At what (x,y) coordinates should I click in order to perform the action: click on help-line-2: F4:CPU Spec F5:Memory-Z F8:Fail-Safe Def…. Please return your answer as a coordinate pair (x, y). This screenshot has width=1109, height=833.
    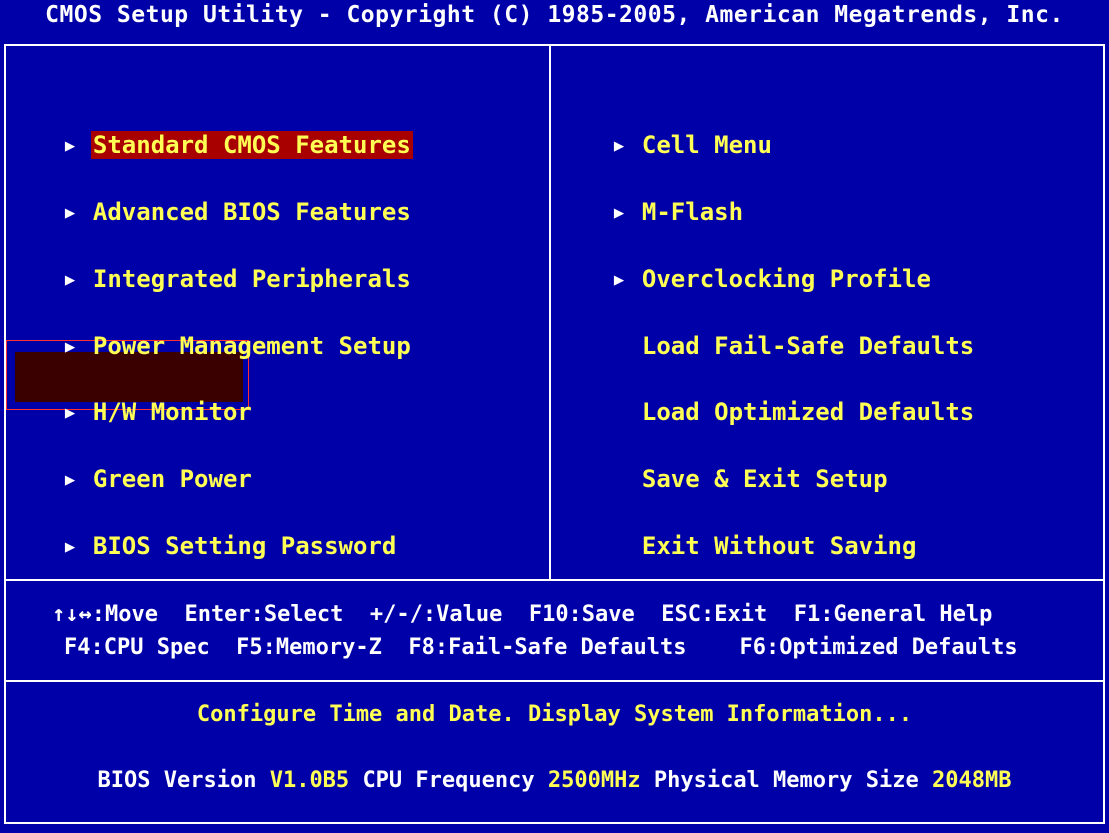
    Looking at the image, I should click on (541, 647).